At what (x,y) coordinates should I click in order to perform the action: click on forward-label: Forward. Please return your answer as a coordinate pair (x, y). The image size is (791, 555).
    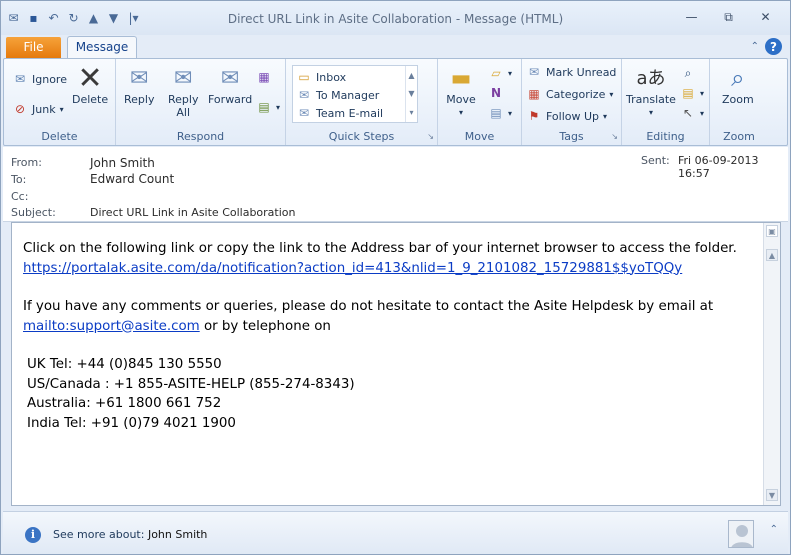
    Looking at the image, I should click on (230, 99).